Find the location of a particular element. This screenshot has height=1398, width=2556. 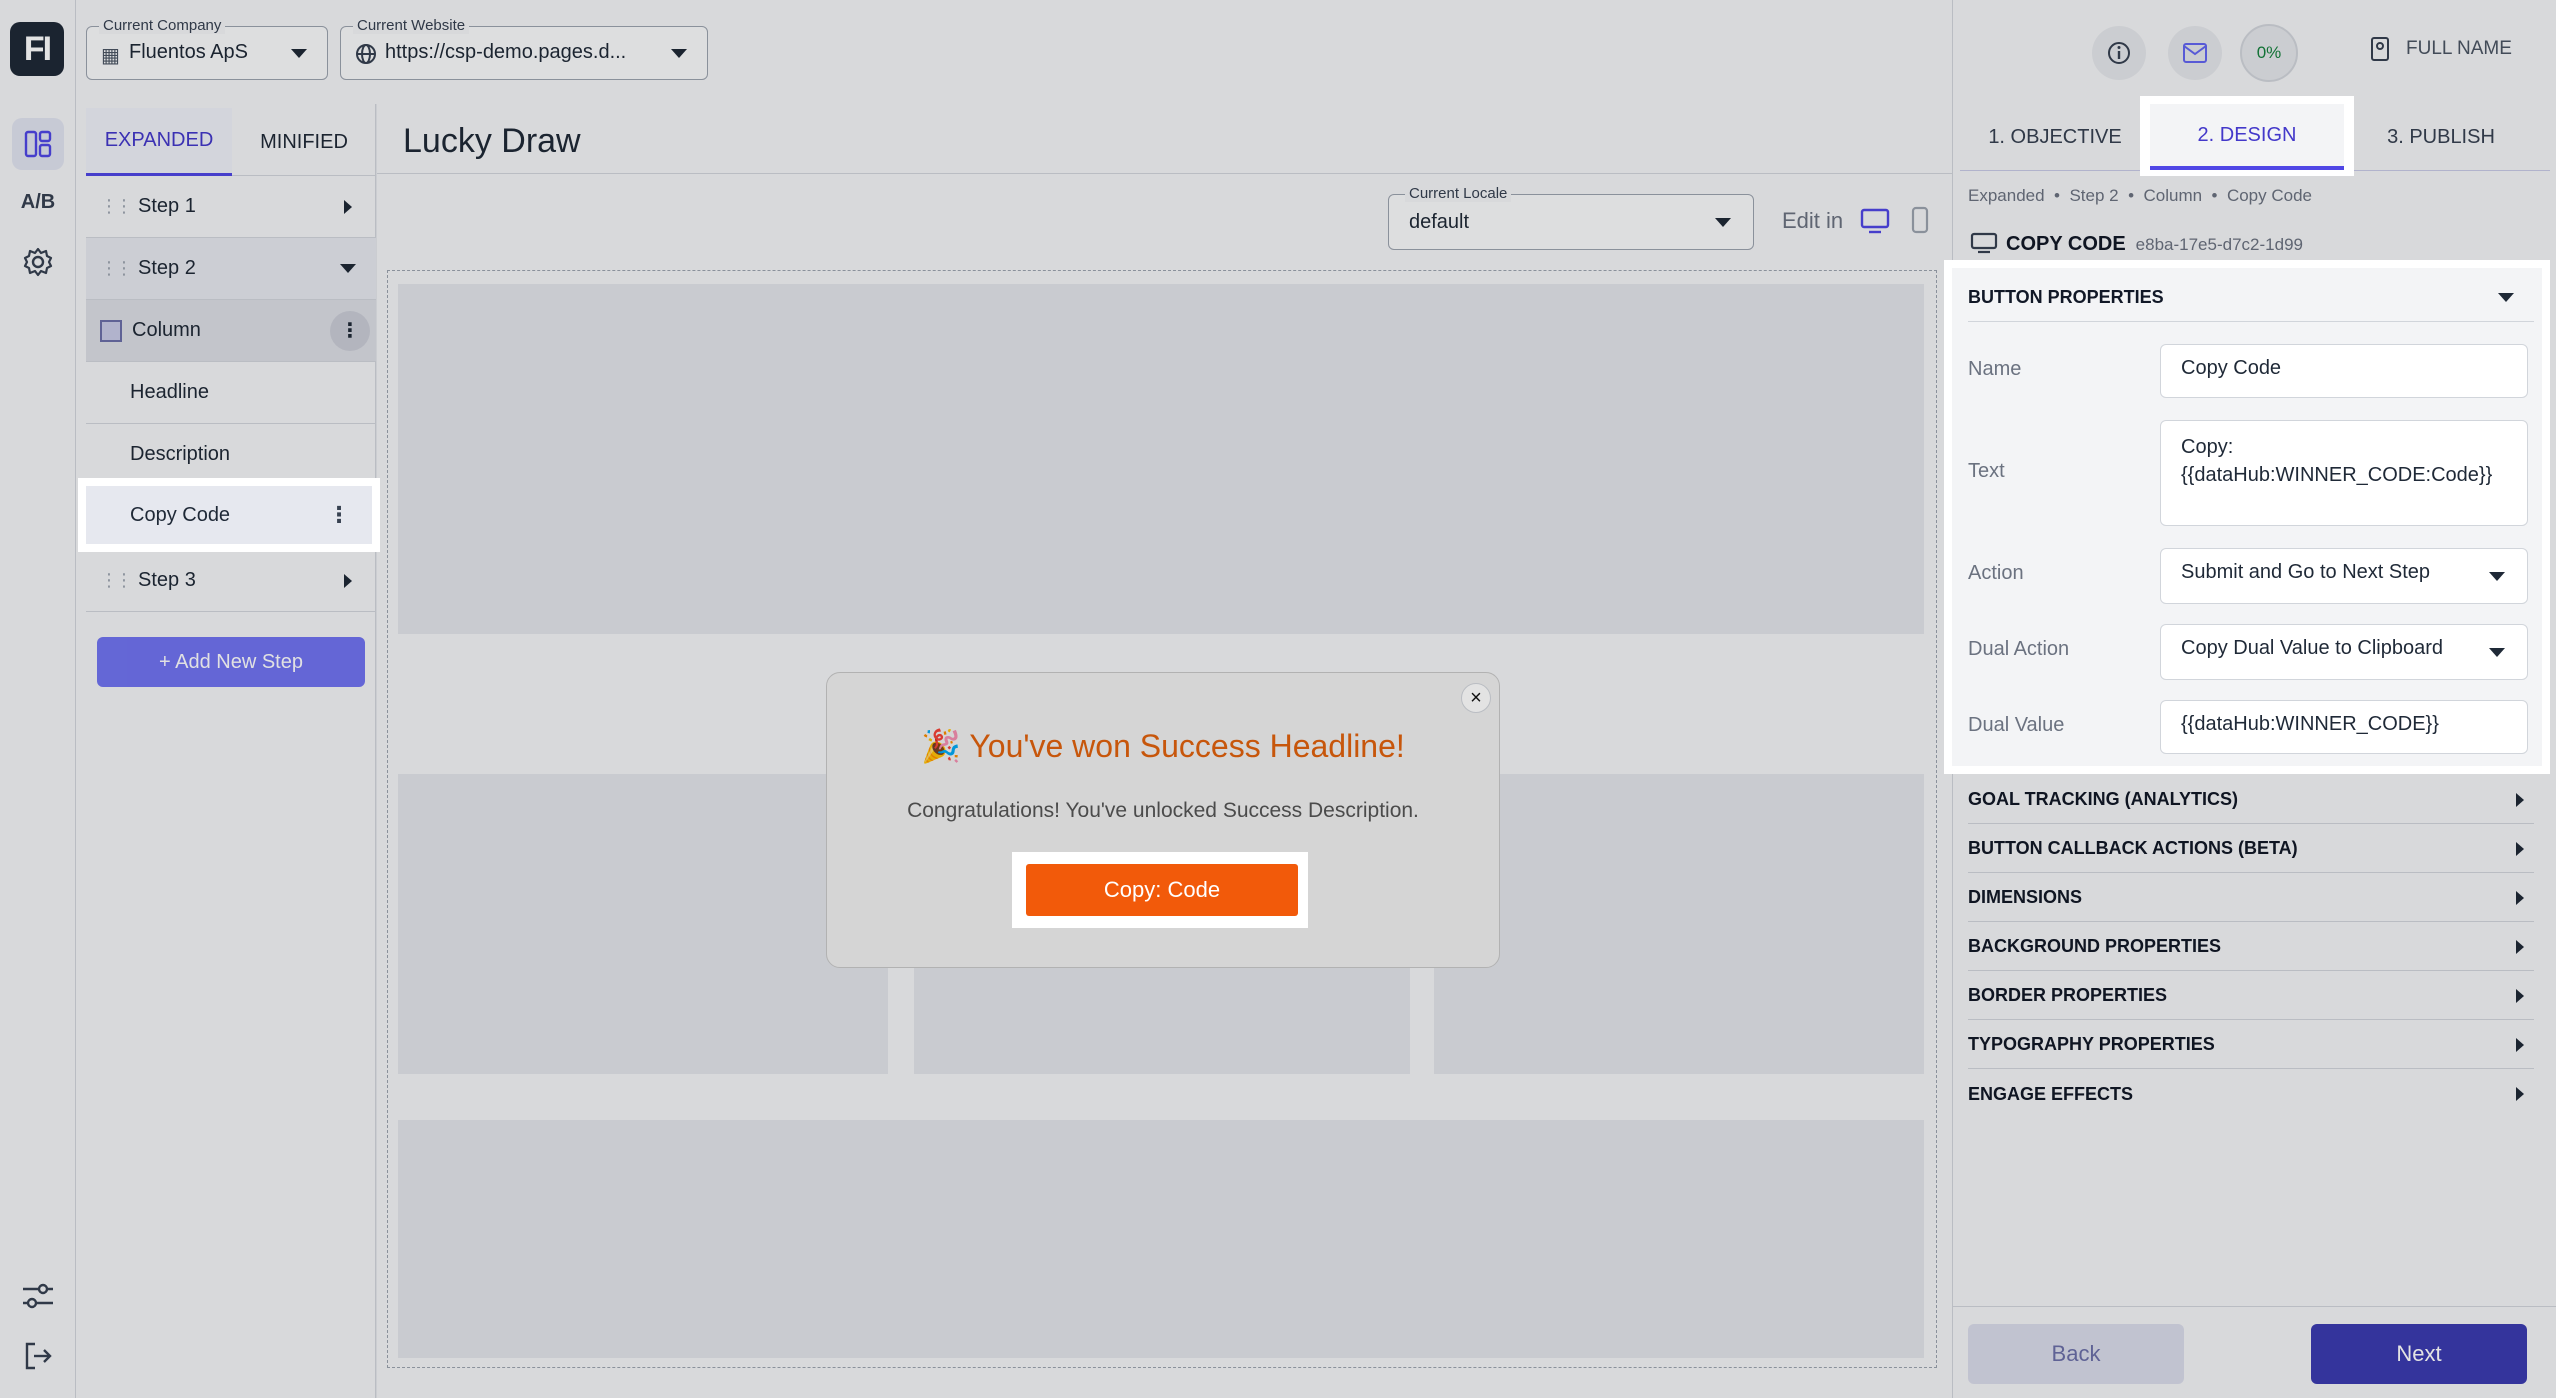

text-line: Copy: is located at coordinates (2207, 447).